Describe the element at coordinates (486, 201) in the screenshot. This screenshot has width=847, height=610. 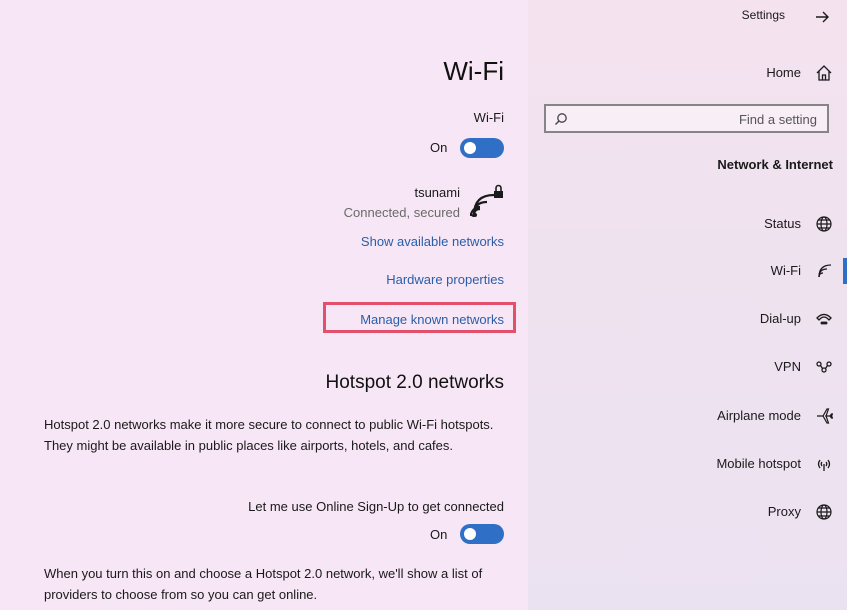
I see `wifi-secured-icon` at that location.